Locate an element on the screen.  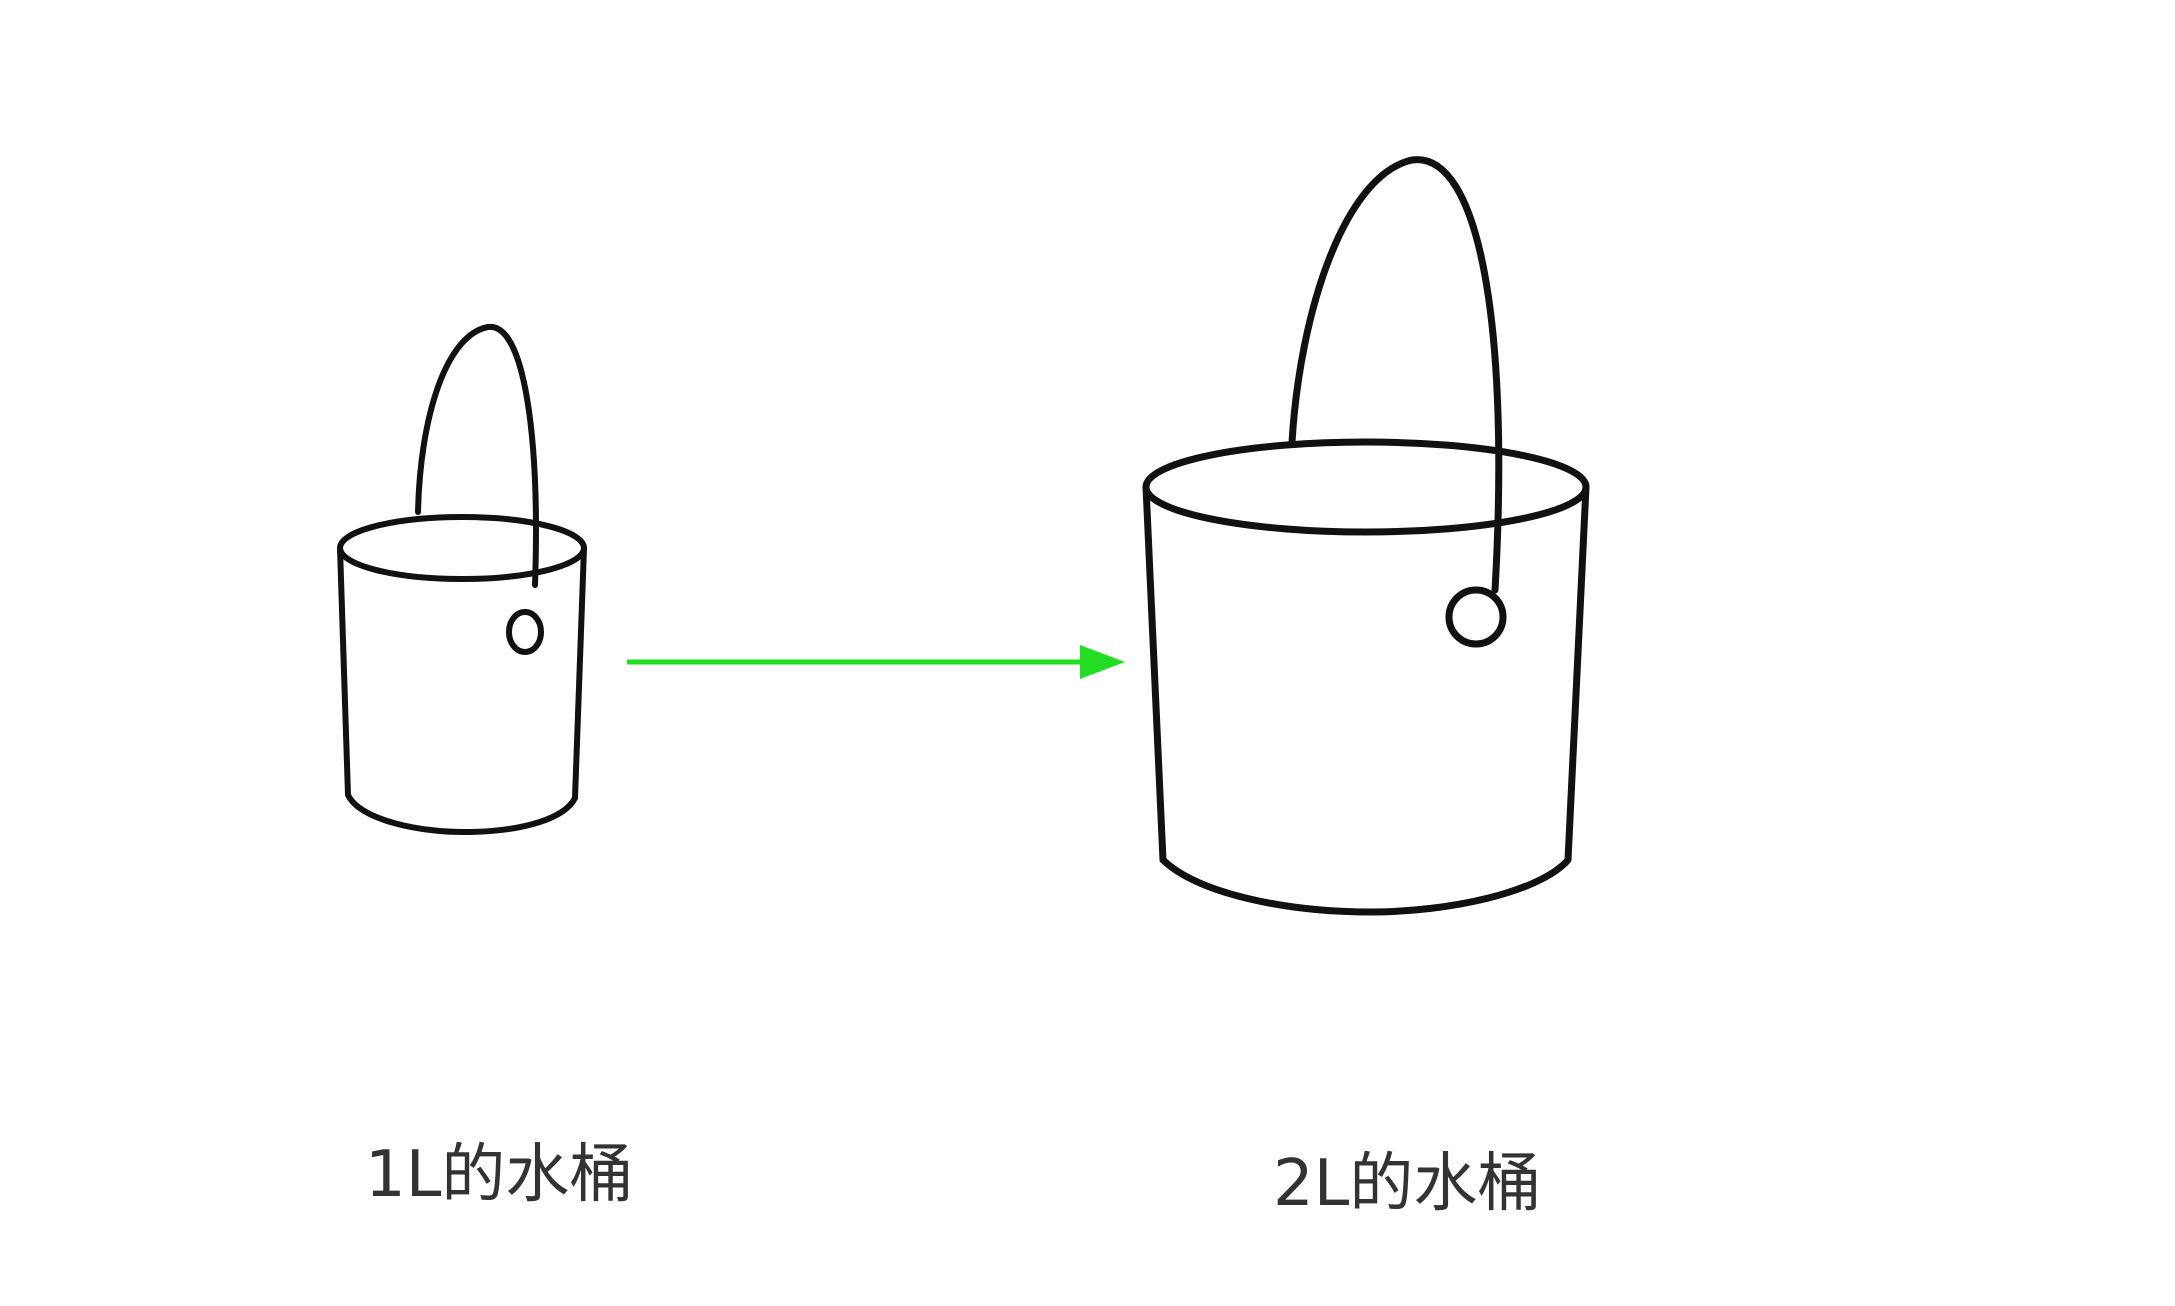
small-bucket-handle is located at coordinates (477, 455).